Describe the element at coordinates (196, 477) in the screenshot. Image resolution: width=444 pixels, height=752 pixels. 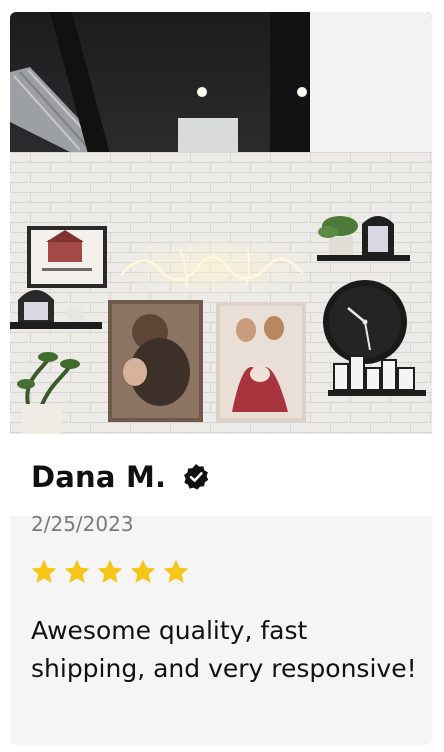
I see `verified-check-icon` at that location.